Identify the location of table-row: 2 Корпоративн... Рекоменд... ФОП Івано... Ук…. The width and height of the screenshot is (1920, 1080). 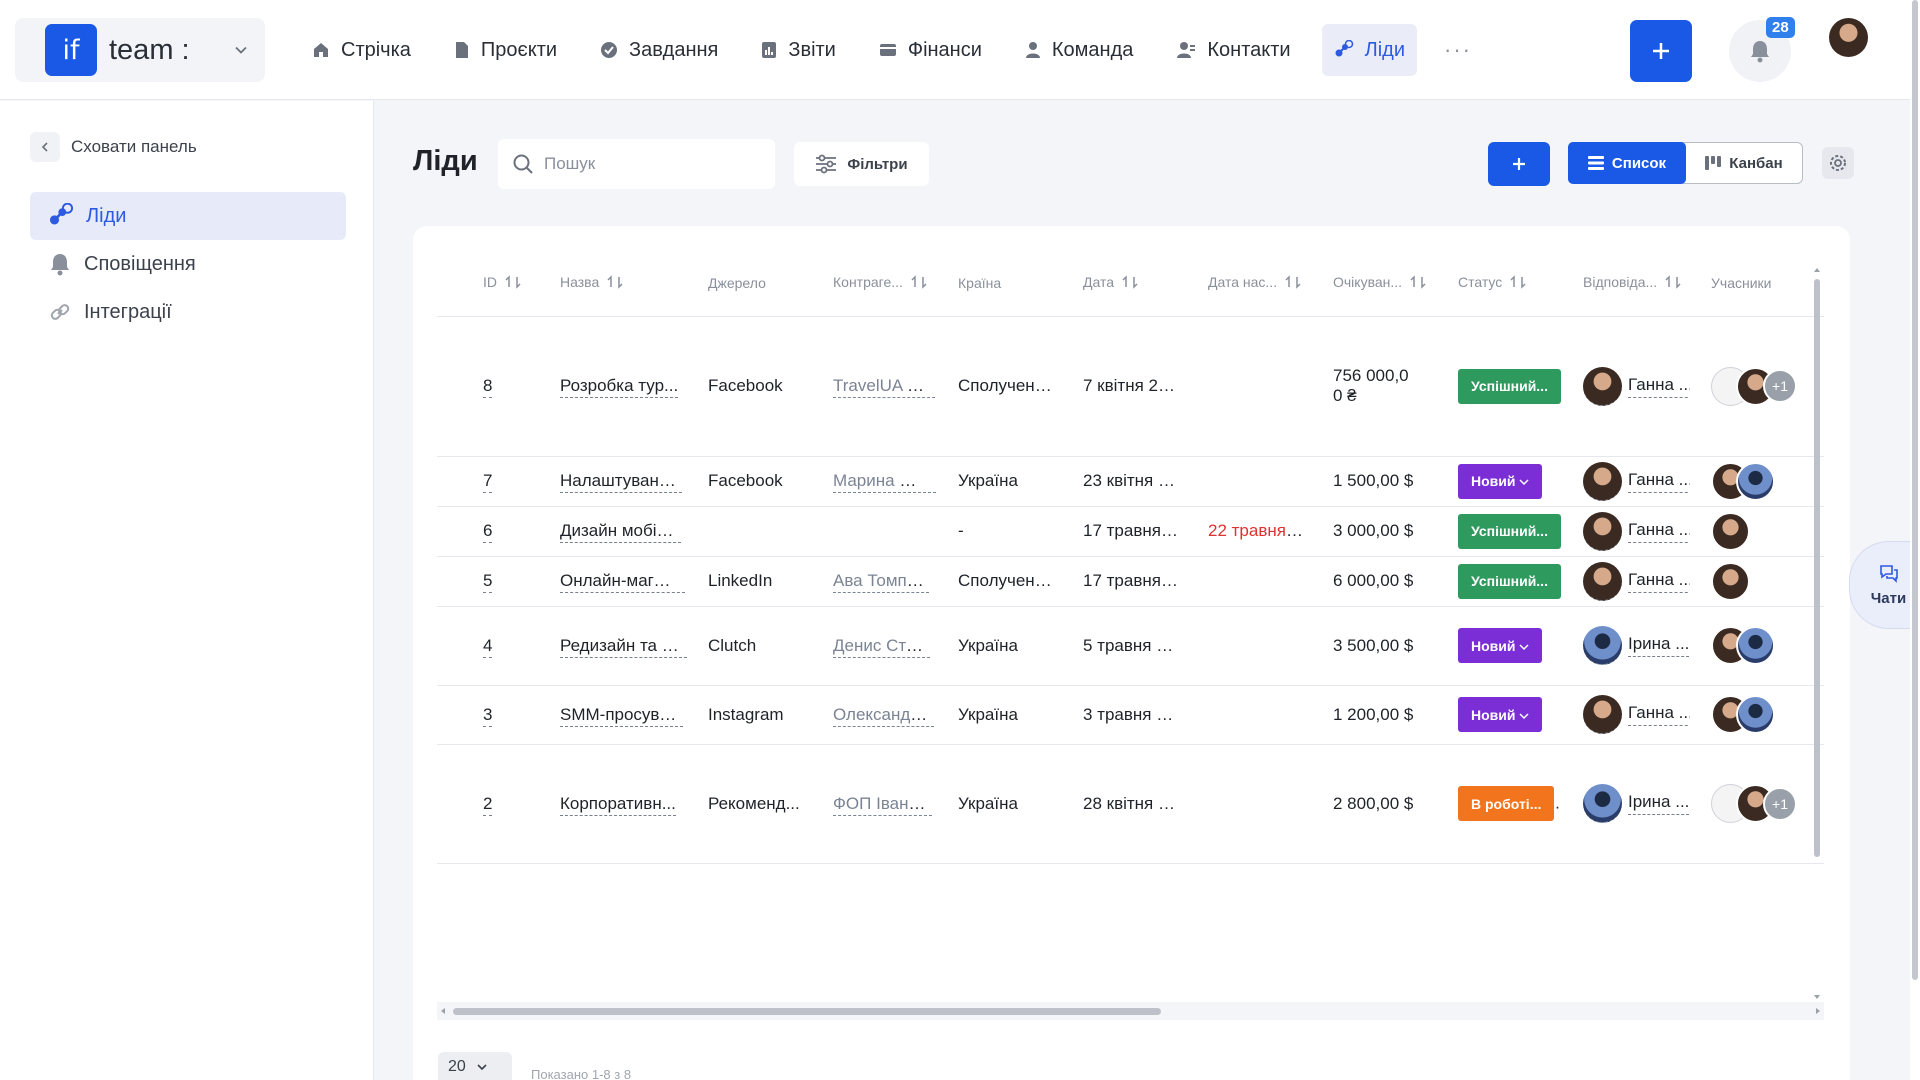
(1130, 804).